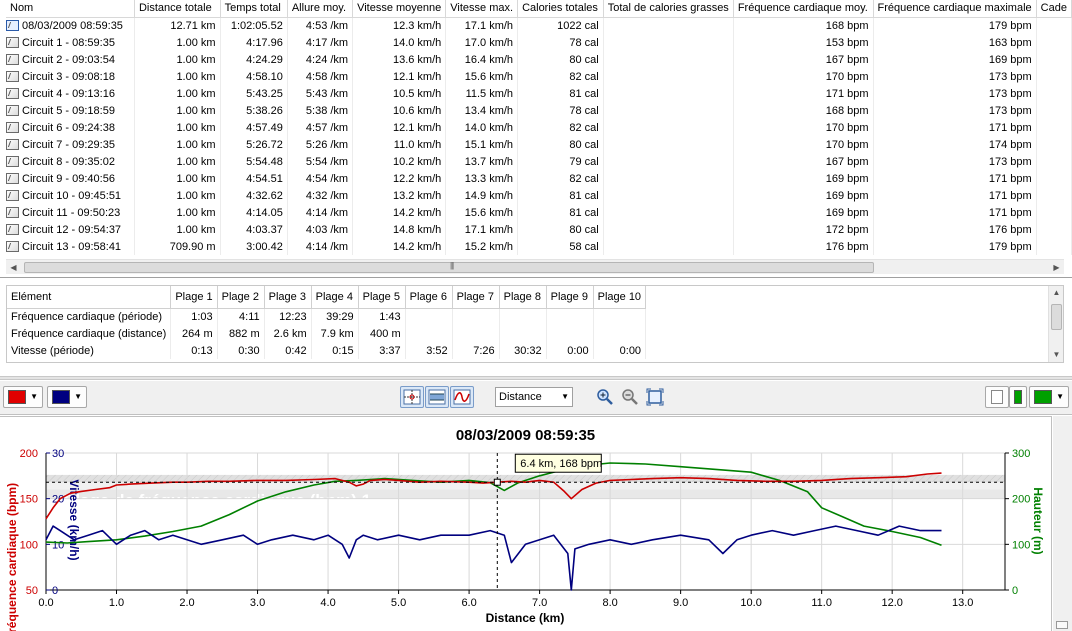 This screenshot has width=1072, height=631. I want to click on scroll-left-icon: ◀, so click(13, 267).